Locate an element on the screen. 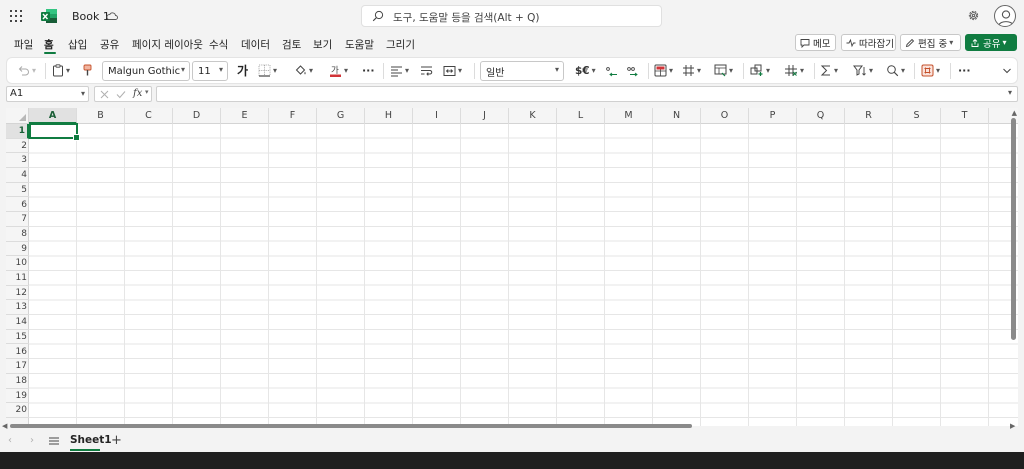 Image resolution: width=1024 pixels, height=469 pixels. row-header-9: 9 is located at coordinates (17, 249).